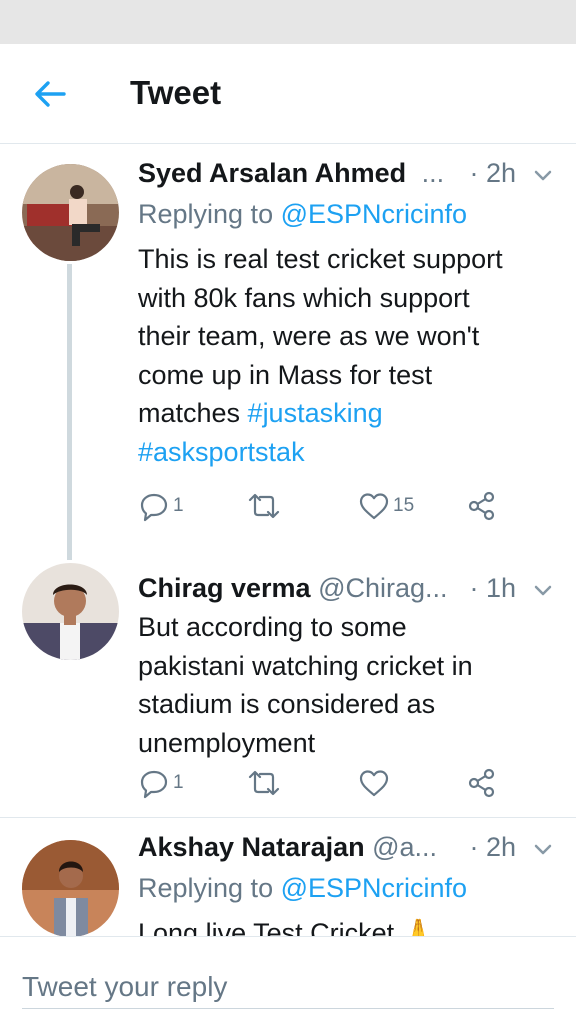 The height and width of the screenshot is (1024, 576). Describe the element at coordinates (348, 506) in the screenshot. I see `tweet-actions: 1 15` at that location.